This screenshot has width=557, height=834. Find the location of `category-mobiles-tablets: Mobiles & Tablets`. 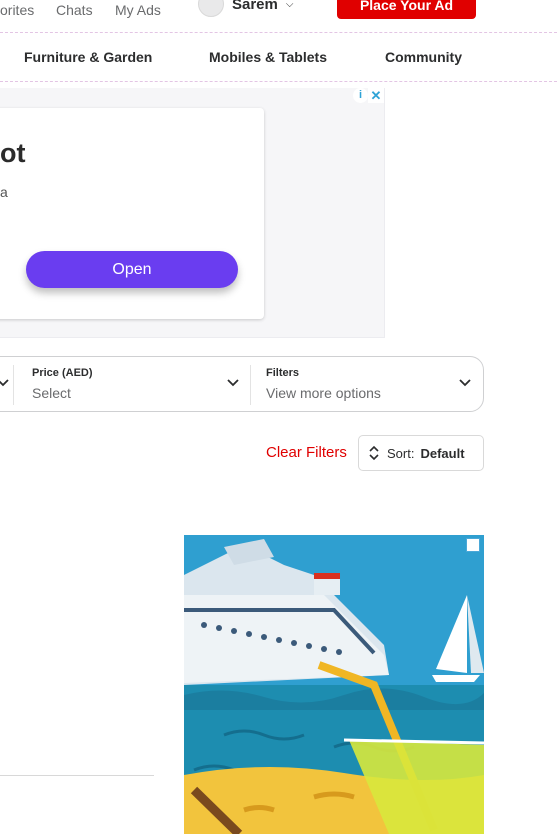

category-mobiles-tablets: Mobiles & Tablets is located at coordinates (268, 57).